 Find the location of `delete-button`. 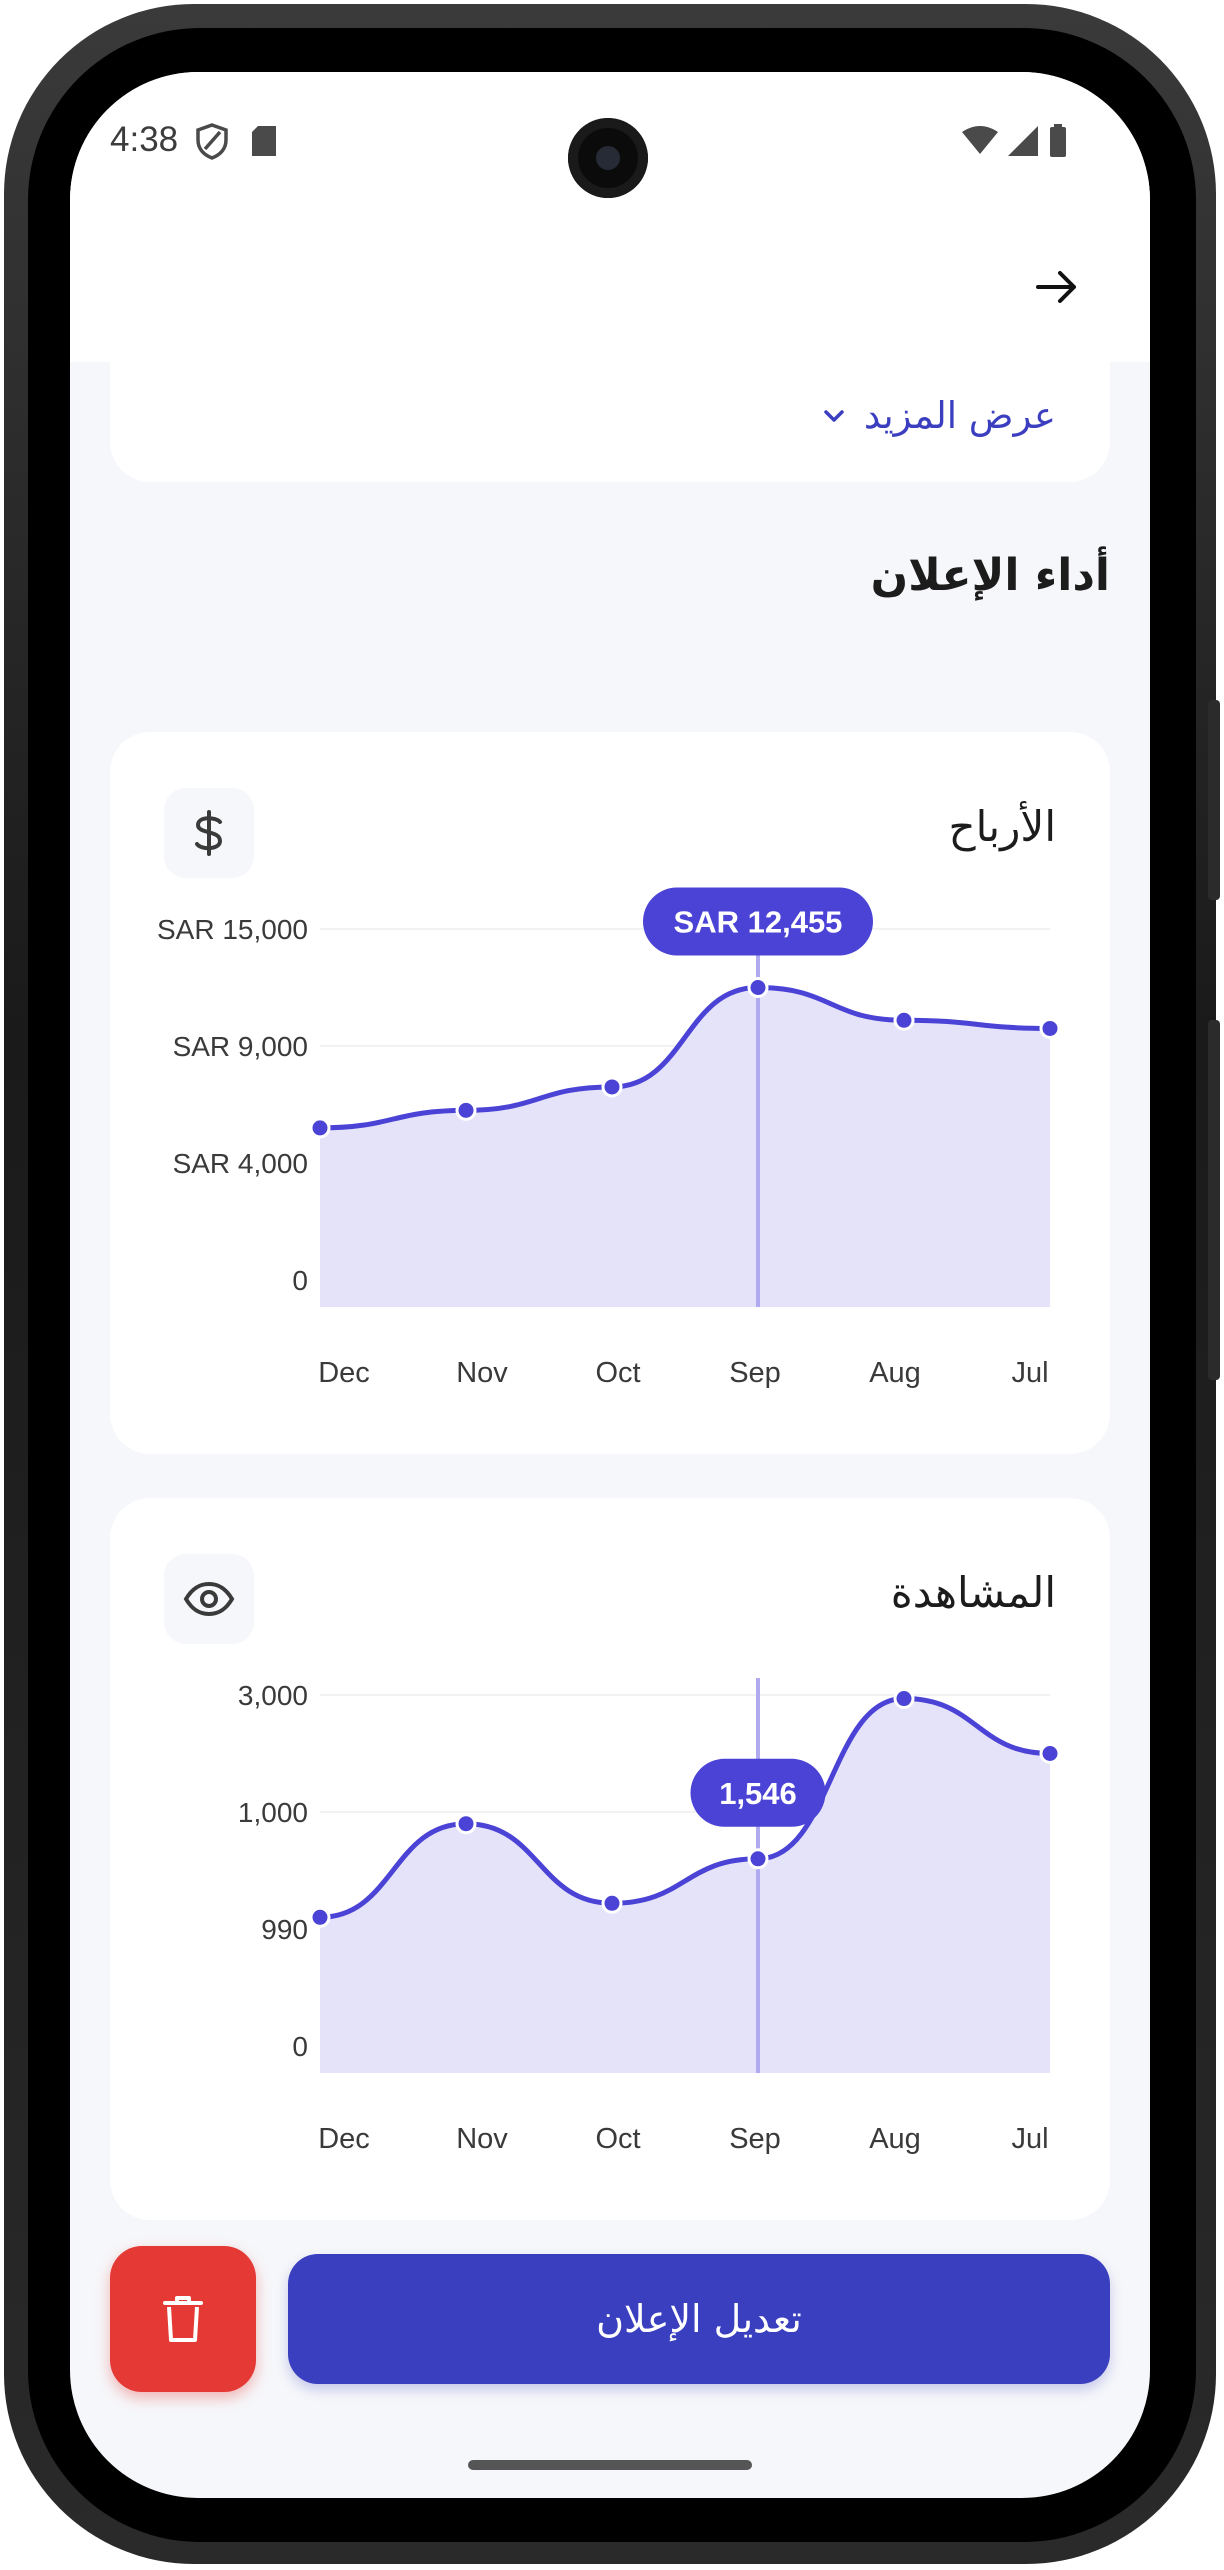

delete-button is located at coordinates (183, 2319).